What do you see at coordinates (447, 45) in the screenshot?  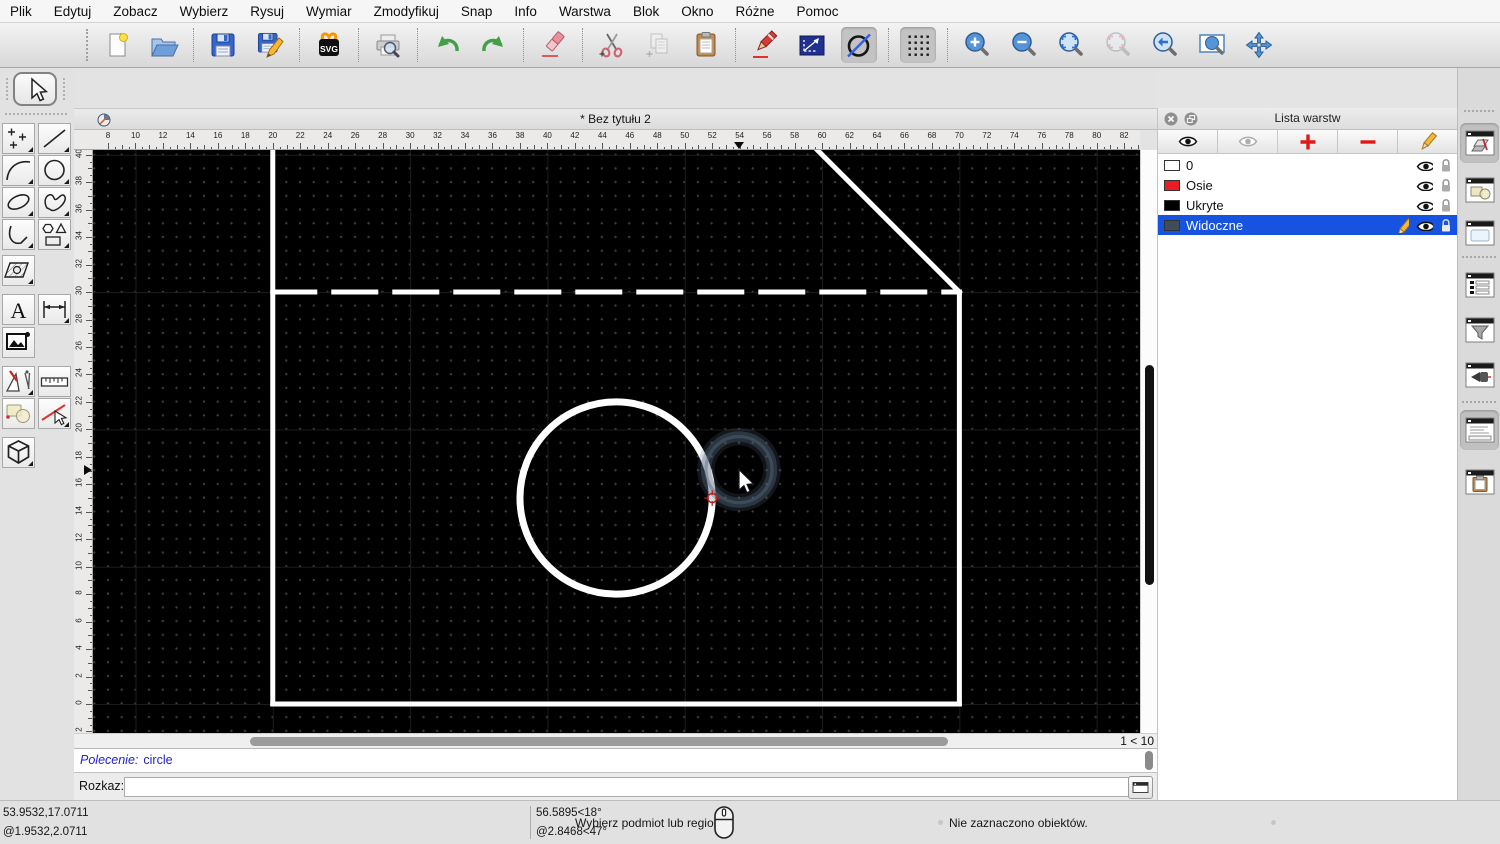 I see `undo-button` at bounding box center [447, 45].